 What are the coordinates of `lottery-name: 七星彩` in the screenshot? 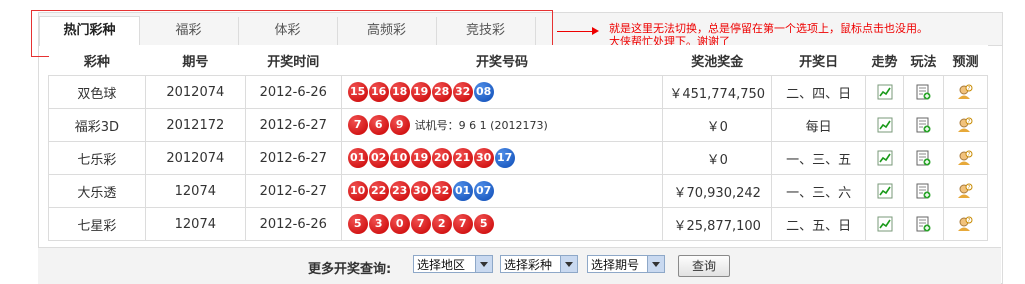 It's located at (97, 224).